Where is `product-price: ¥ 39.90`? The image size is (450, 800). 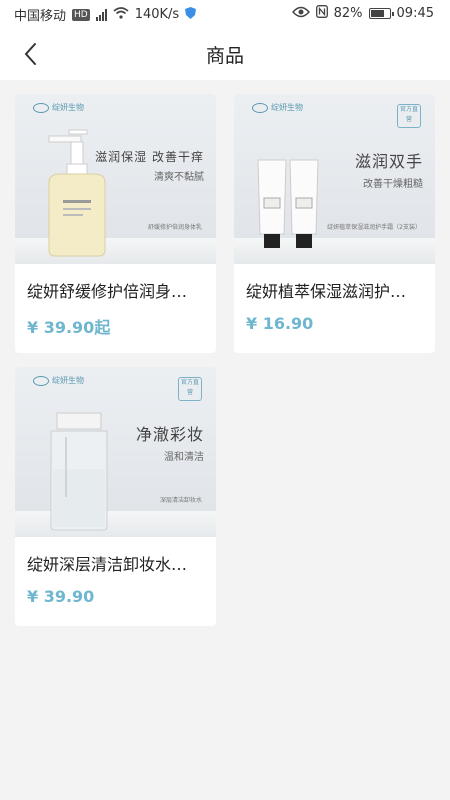
product-price: ¥ 39.90 is located at coordinates (61, 596).